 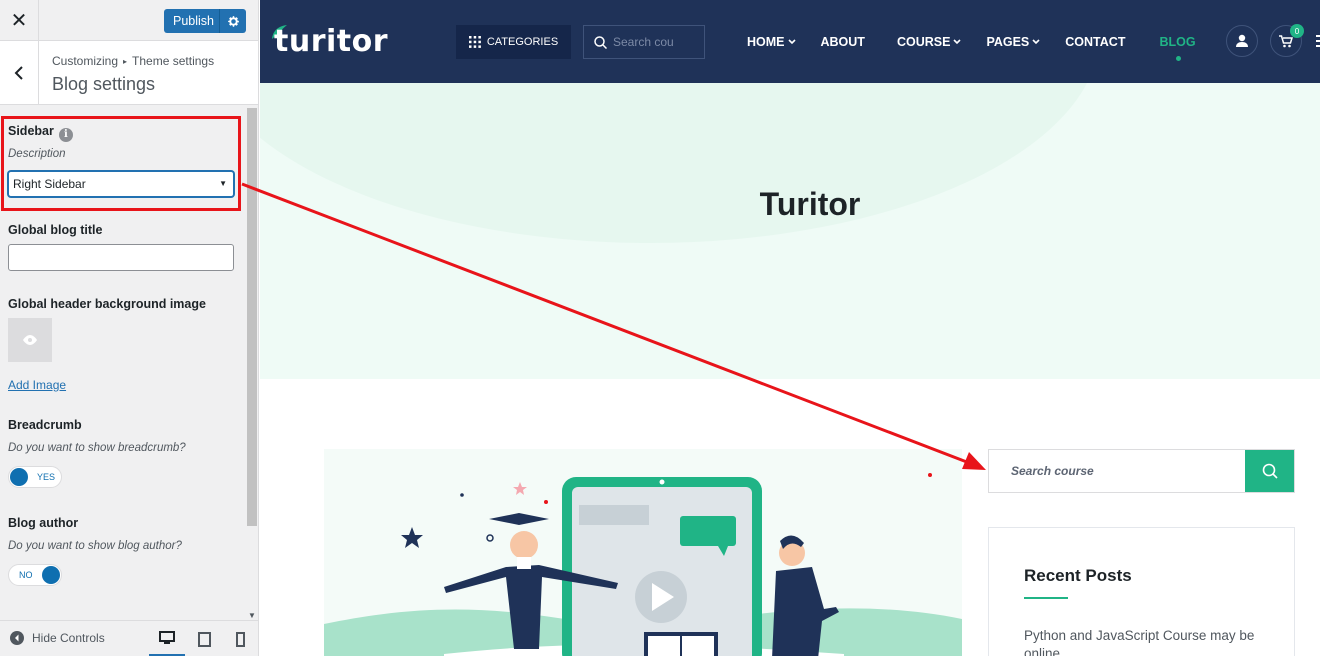 I want to click on back-button, so click(x=19, y=72).